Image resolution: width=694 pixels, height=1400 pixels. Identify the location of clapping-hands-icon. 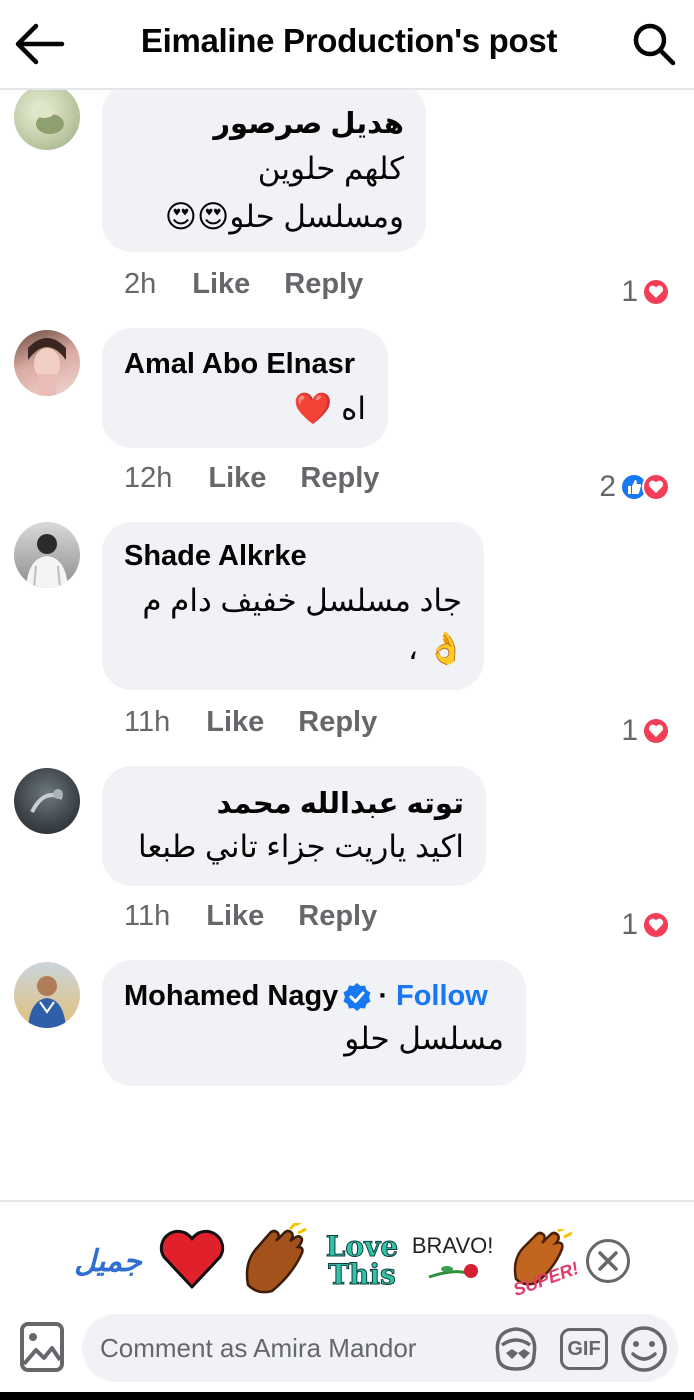
(275, 1259).